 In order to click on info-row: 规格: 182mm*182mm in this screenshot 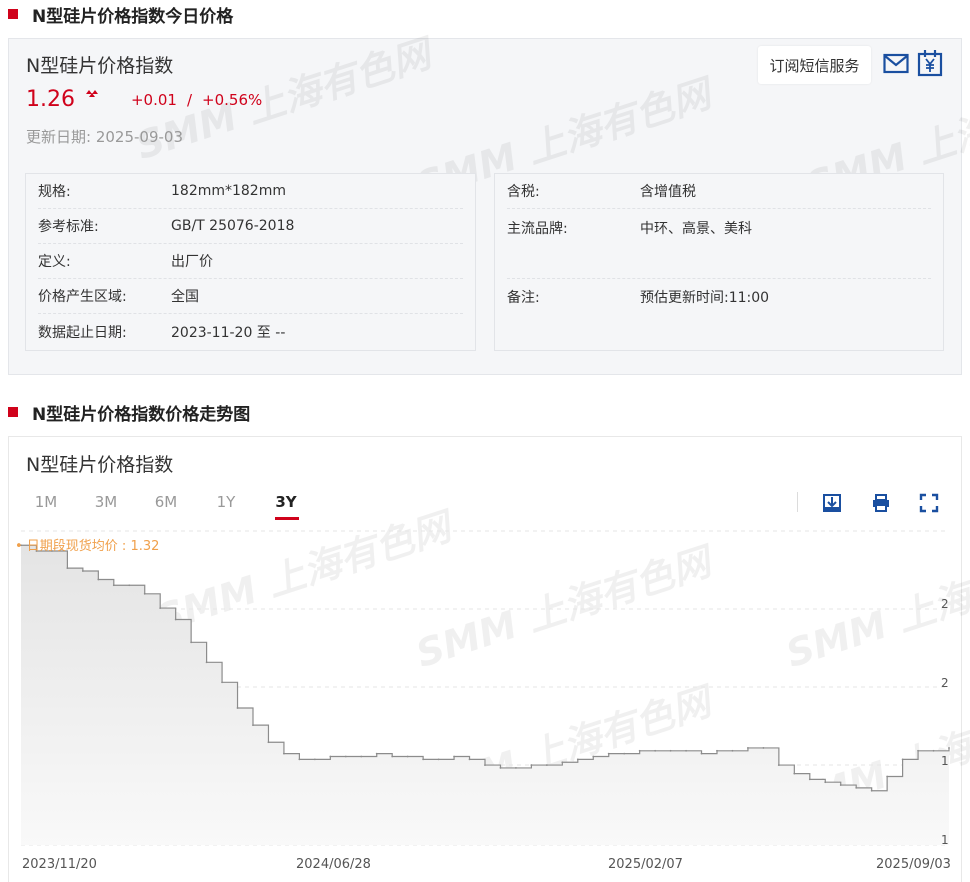, I will do `click(250, 191)`.